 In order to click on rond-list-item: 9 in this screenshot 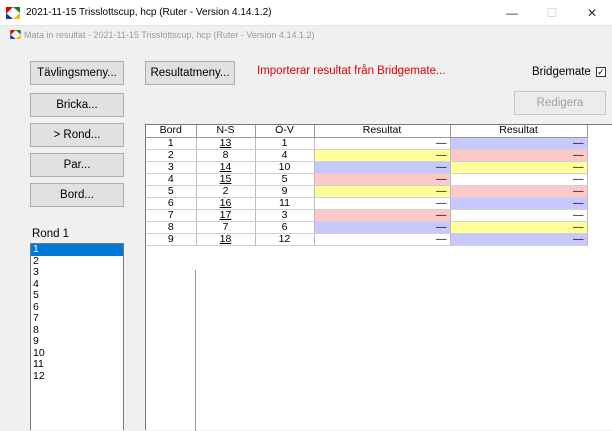, I will do `click(77, 341)`.